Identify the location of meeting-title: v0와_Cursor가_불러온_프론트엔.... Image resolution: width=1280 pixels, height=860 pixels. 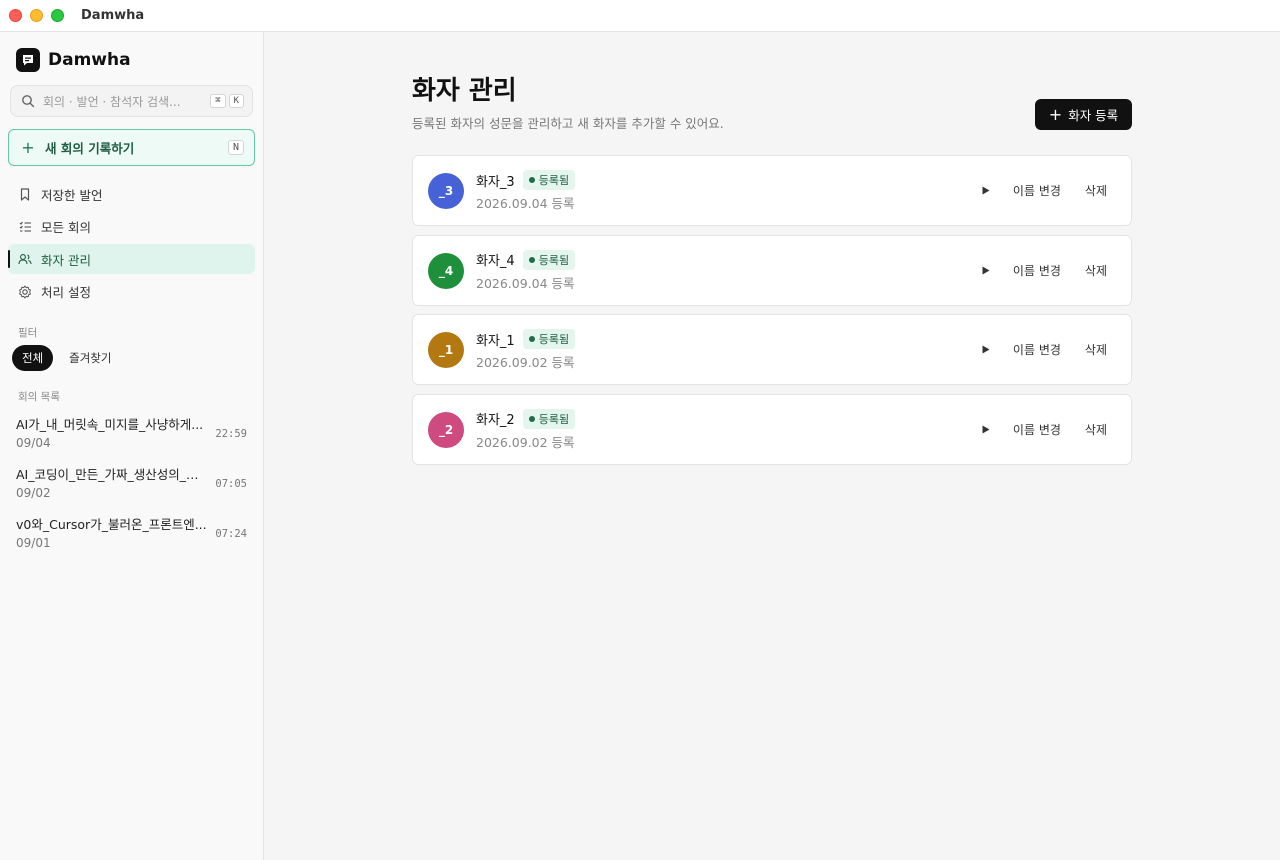
(111, 524).